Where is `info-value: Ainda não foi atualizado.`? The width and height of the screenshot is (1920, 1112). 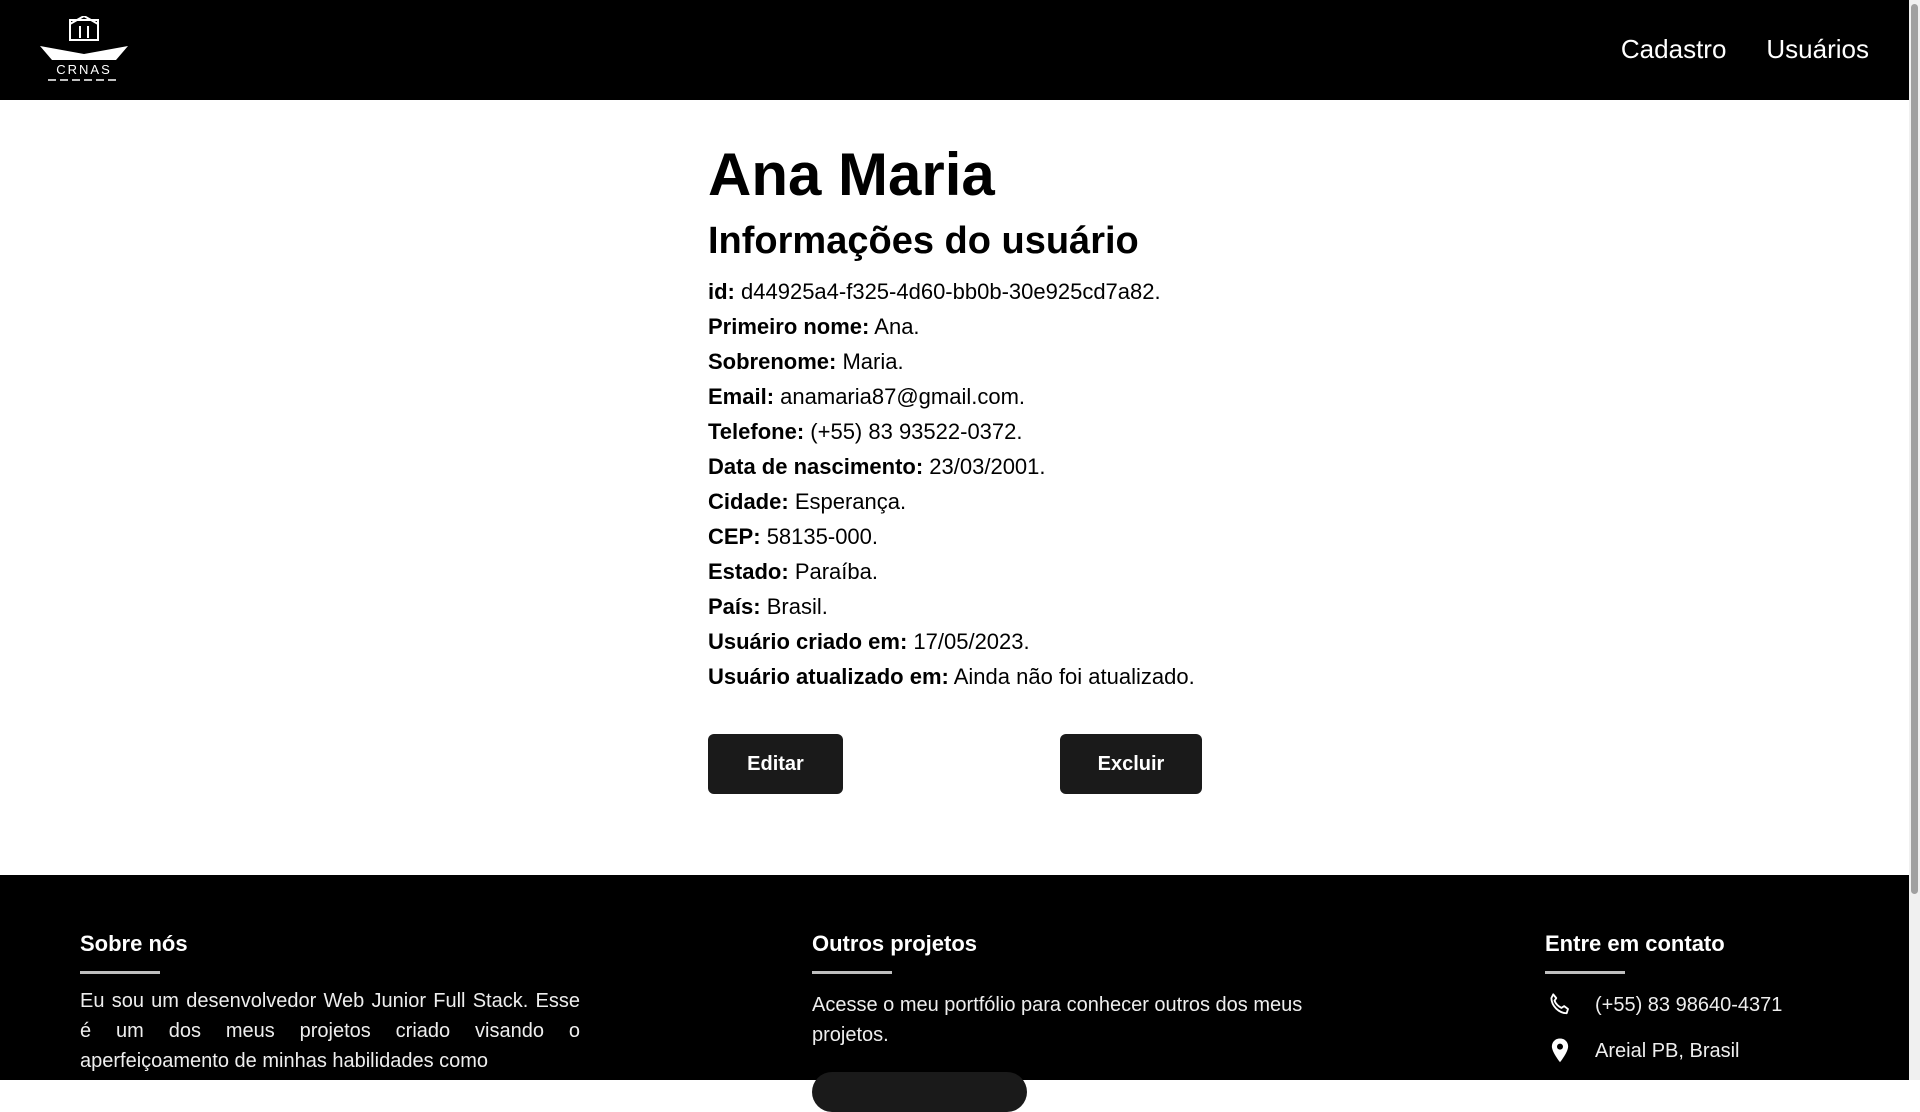
info-value: Ainda não foi atualizado. is located at coordinates (1074, 676).